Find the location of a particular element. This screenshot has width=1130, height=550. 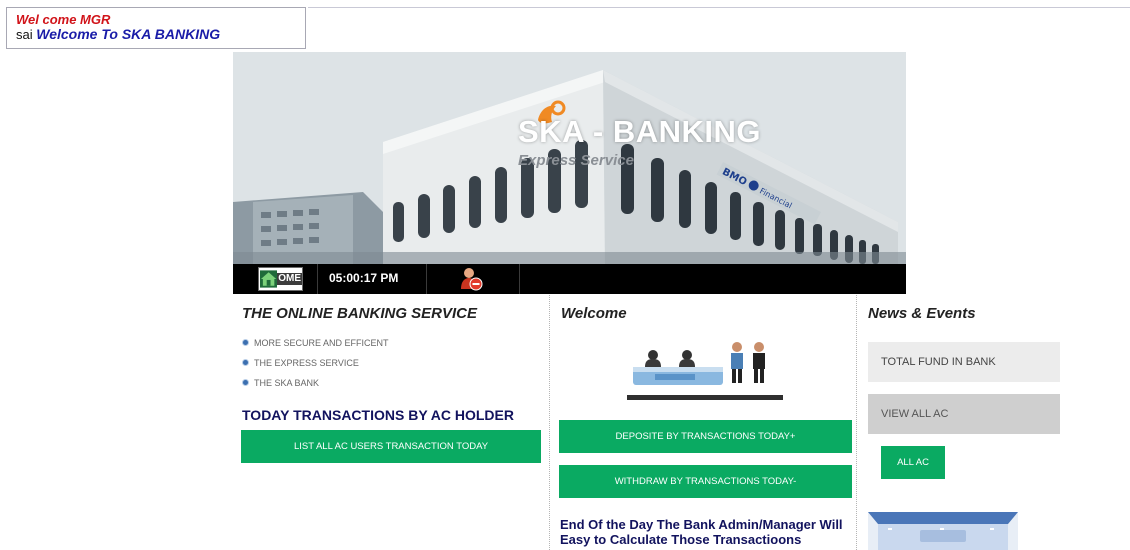

banner-title: SKA - BANKING is located at coordinates (640, 131).